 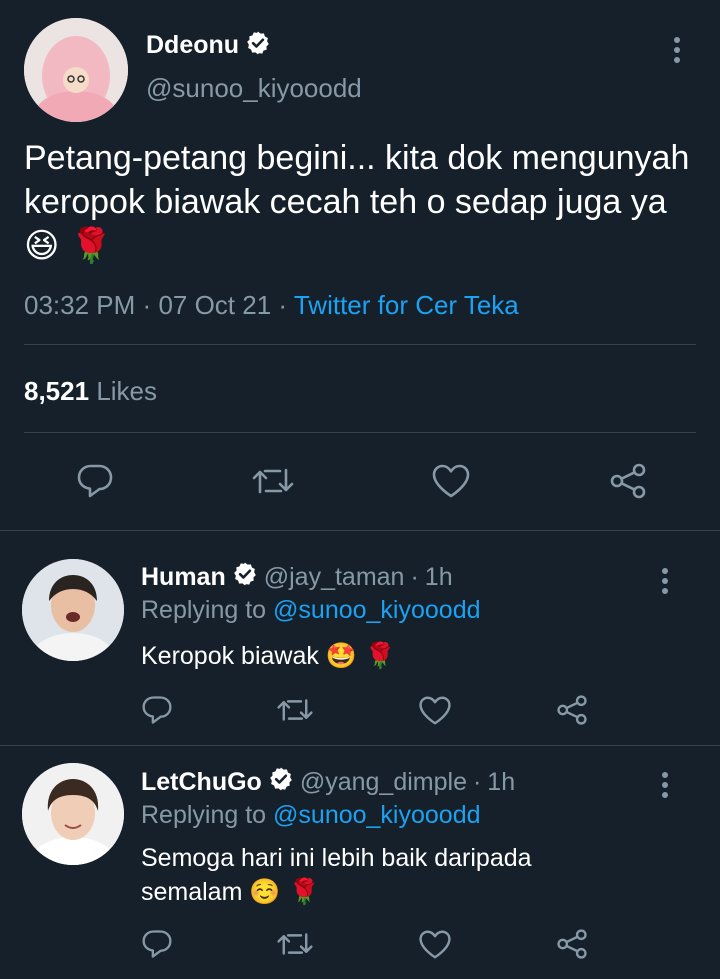 I want to click on reply-text: Keropok biawak 🤩 🌹, so click(x=401, y=656).